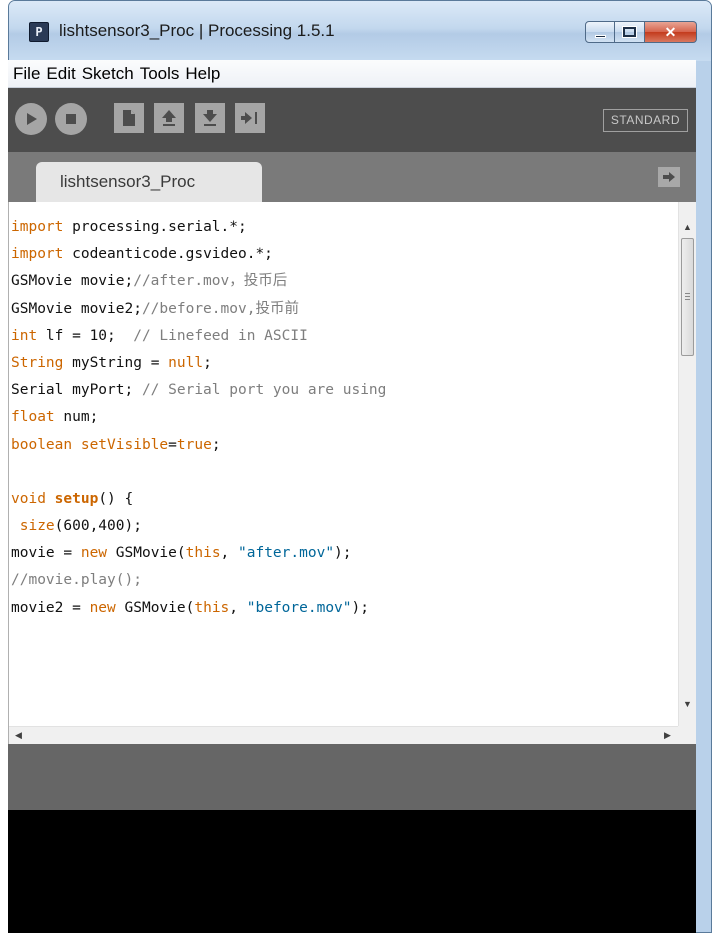 The height and width of the screenshot is (933, 712). What do you see at coordinates (345, 254) in the screenshot?
I see `code-line: import codeanticode.gsvideo.*;` at bounding box center [345, 254].